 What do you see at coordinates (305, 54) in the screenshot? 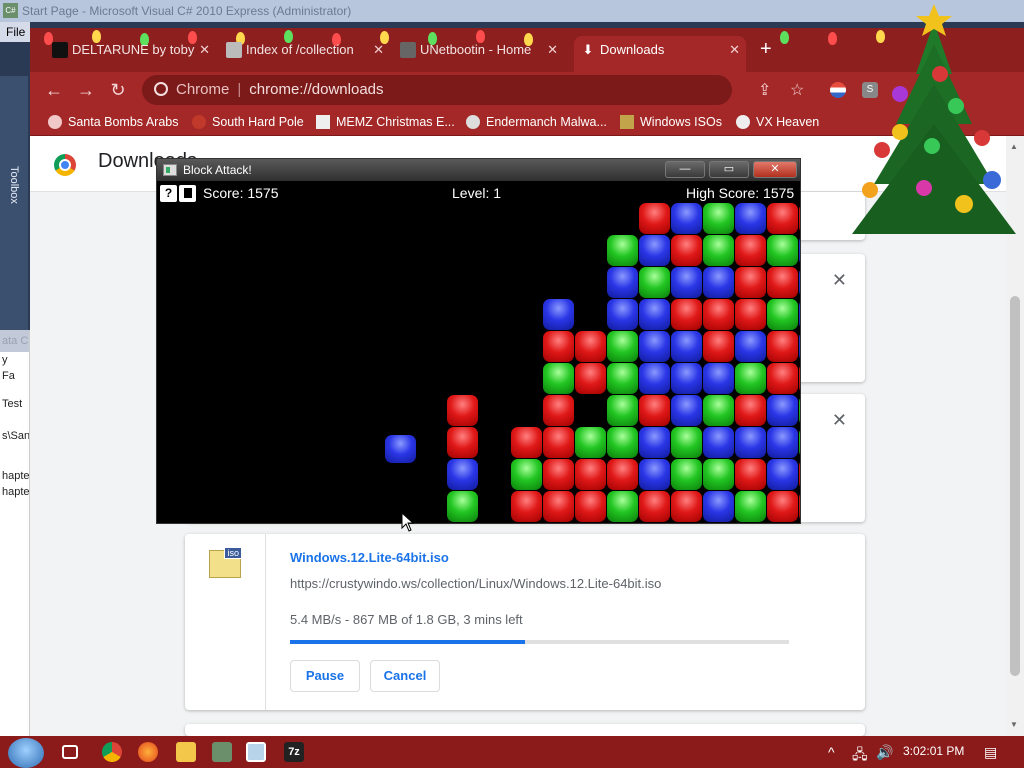
I see `tab-index-of-collection: Index of /collection ✕` at bounding box center [305, 54].